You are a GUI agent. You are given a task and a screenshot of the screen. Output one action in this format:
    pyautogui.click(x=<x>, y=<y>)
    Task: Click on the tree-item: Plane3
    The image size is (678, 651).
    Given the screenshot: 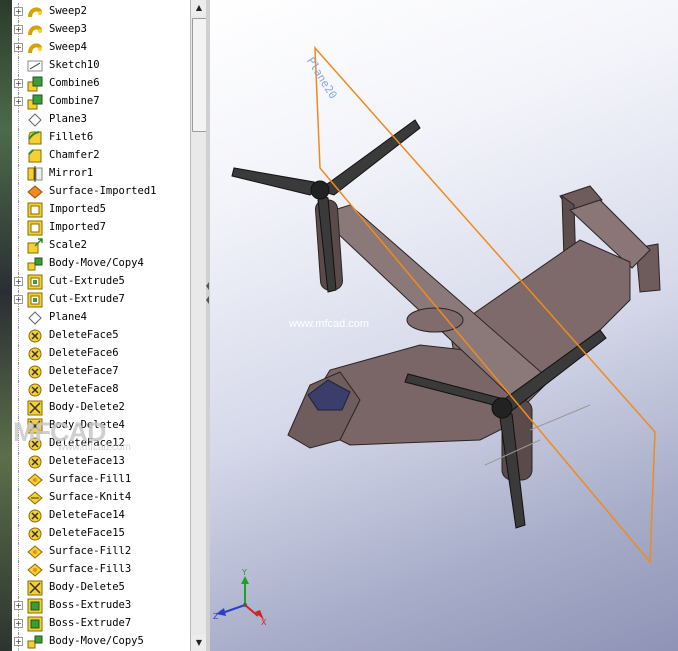 What is the action you would take?
    pyautogui.click(x=101, y=120)
    